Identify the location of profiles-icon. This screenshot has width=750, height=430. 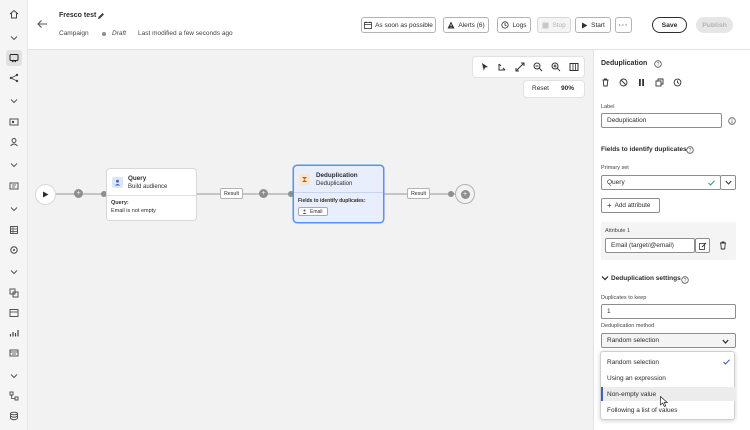
(14, 142).